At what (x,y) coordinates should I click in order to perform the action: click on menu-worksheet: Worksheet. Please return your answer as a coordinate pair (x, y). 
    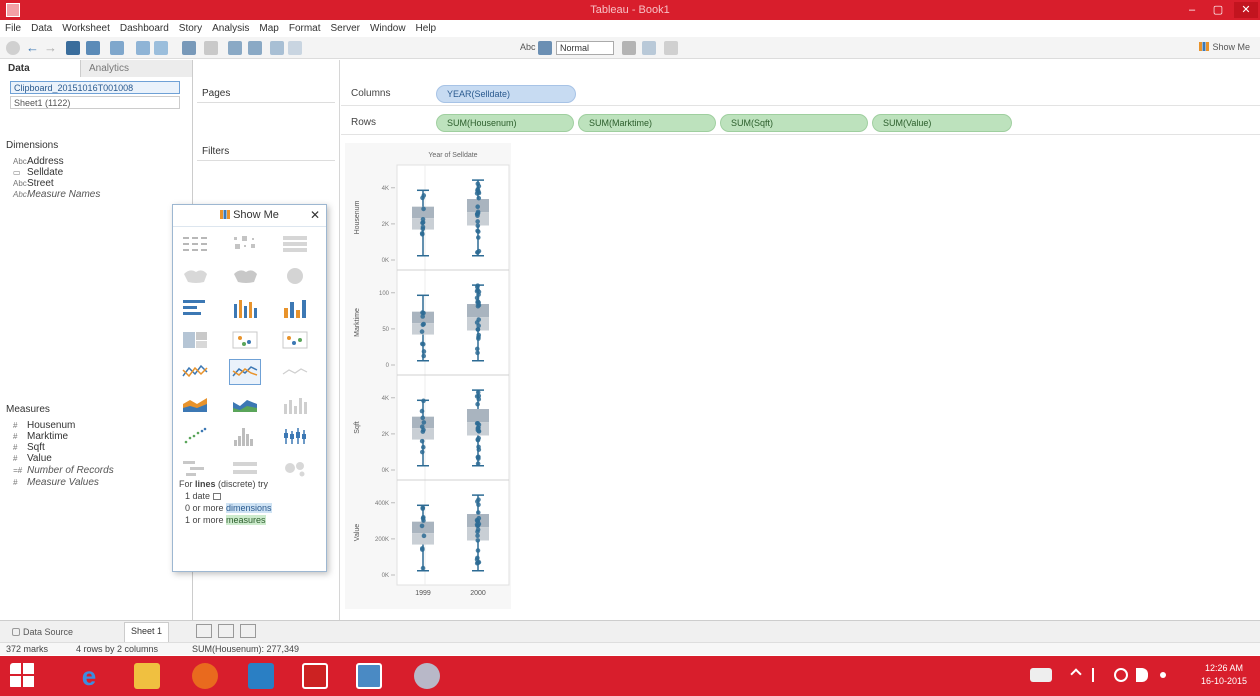
    Looking at the image, I should click on (86, 27).